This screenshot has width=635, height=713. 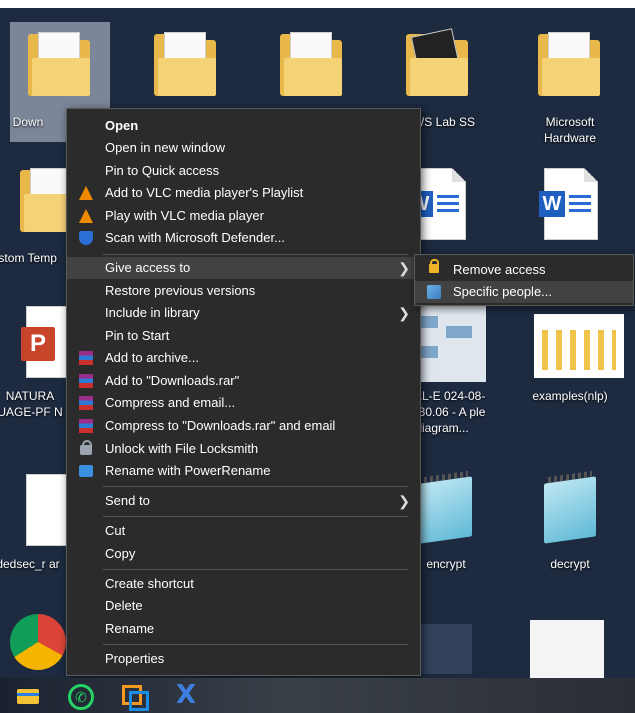 I want to click on menu-item-add-downloads-rar: Add to "Downloads.rar", so click(x=243, y=381).